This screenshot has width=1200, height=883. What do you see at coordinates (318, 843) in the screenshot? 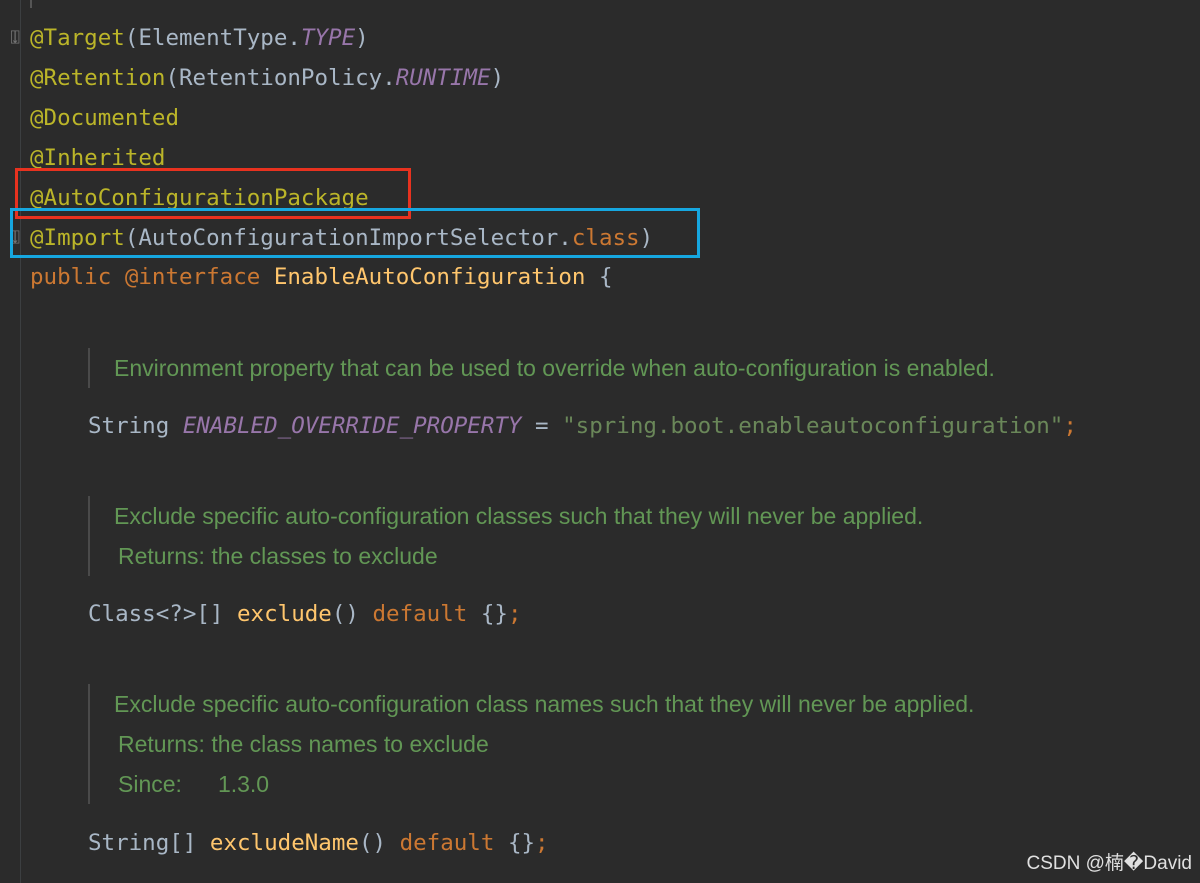
I see `code-line-excludename-method: String[] excludeName() default {};` at bounding box center [318, 843].